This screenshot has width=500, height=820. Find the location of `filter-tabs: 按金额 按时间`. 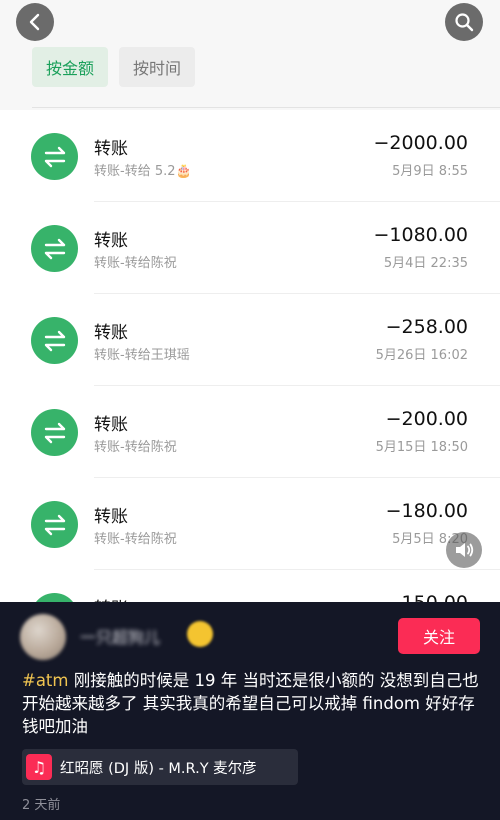

filter-tabs: 按金额 按时间 is located at coordinates (114, 67).